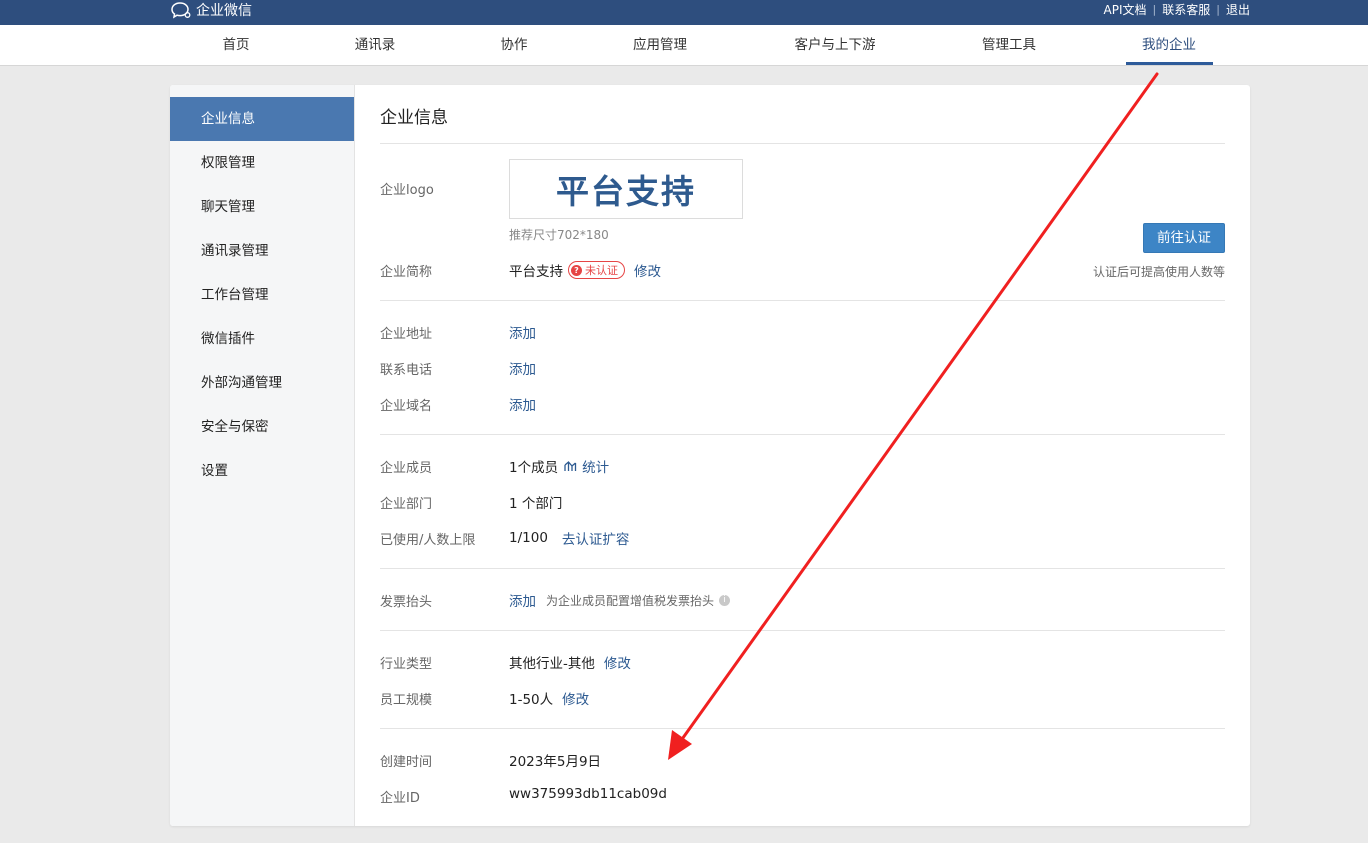  What do you see at coordinates (596, 538) in the screenshot?
I see `expand-capacity-link: 去认证扩容` at bounding box center [596, 538].